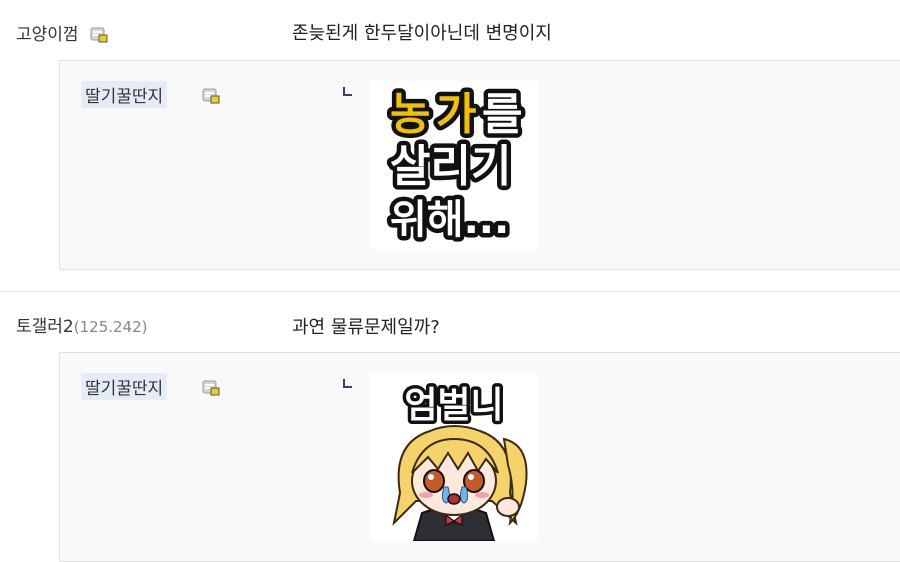 This screenshot has width=900, height=562. What do you see at coordinates (456, 114) in the screenshot?
I see `dccon-text-line1b: 가` at bounding box center [456, 114].